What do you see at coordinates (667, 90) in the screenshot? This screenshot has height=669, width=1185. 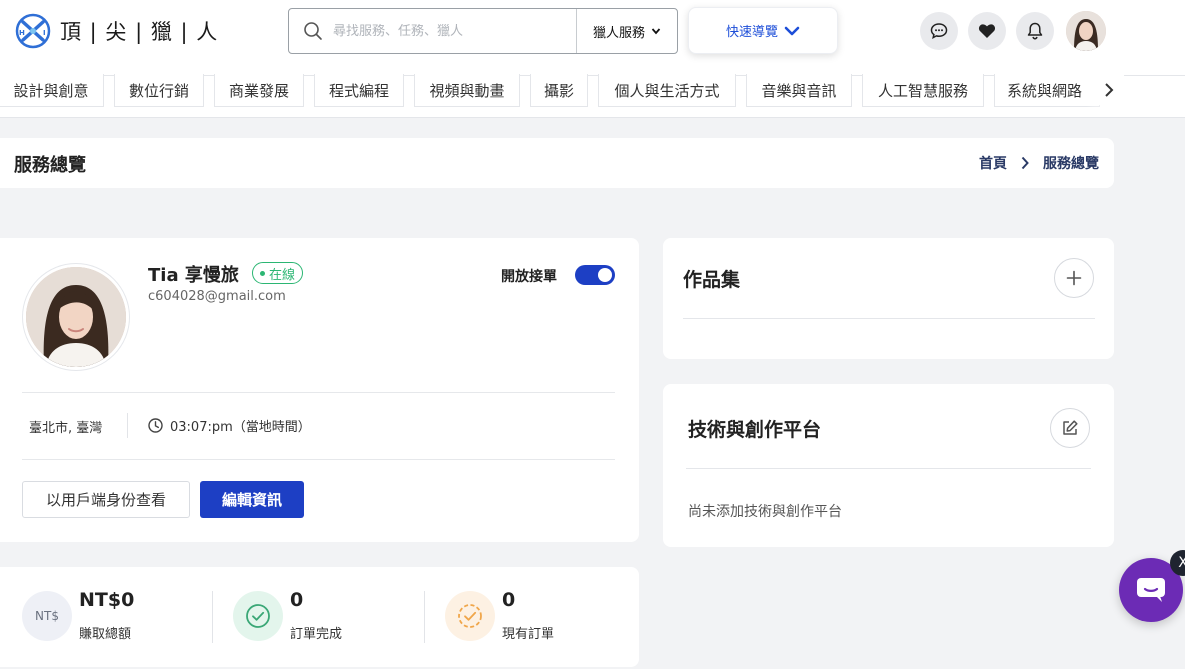 I see `category-tab: 個人與生活方式` at bounding box center [667, 90].